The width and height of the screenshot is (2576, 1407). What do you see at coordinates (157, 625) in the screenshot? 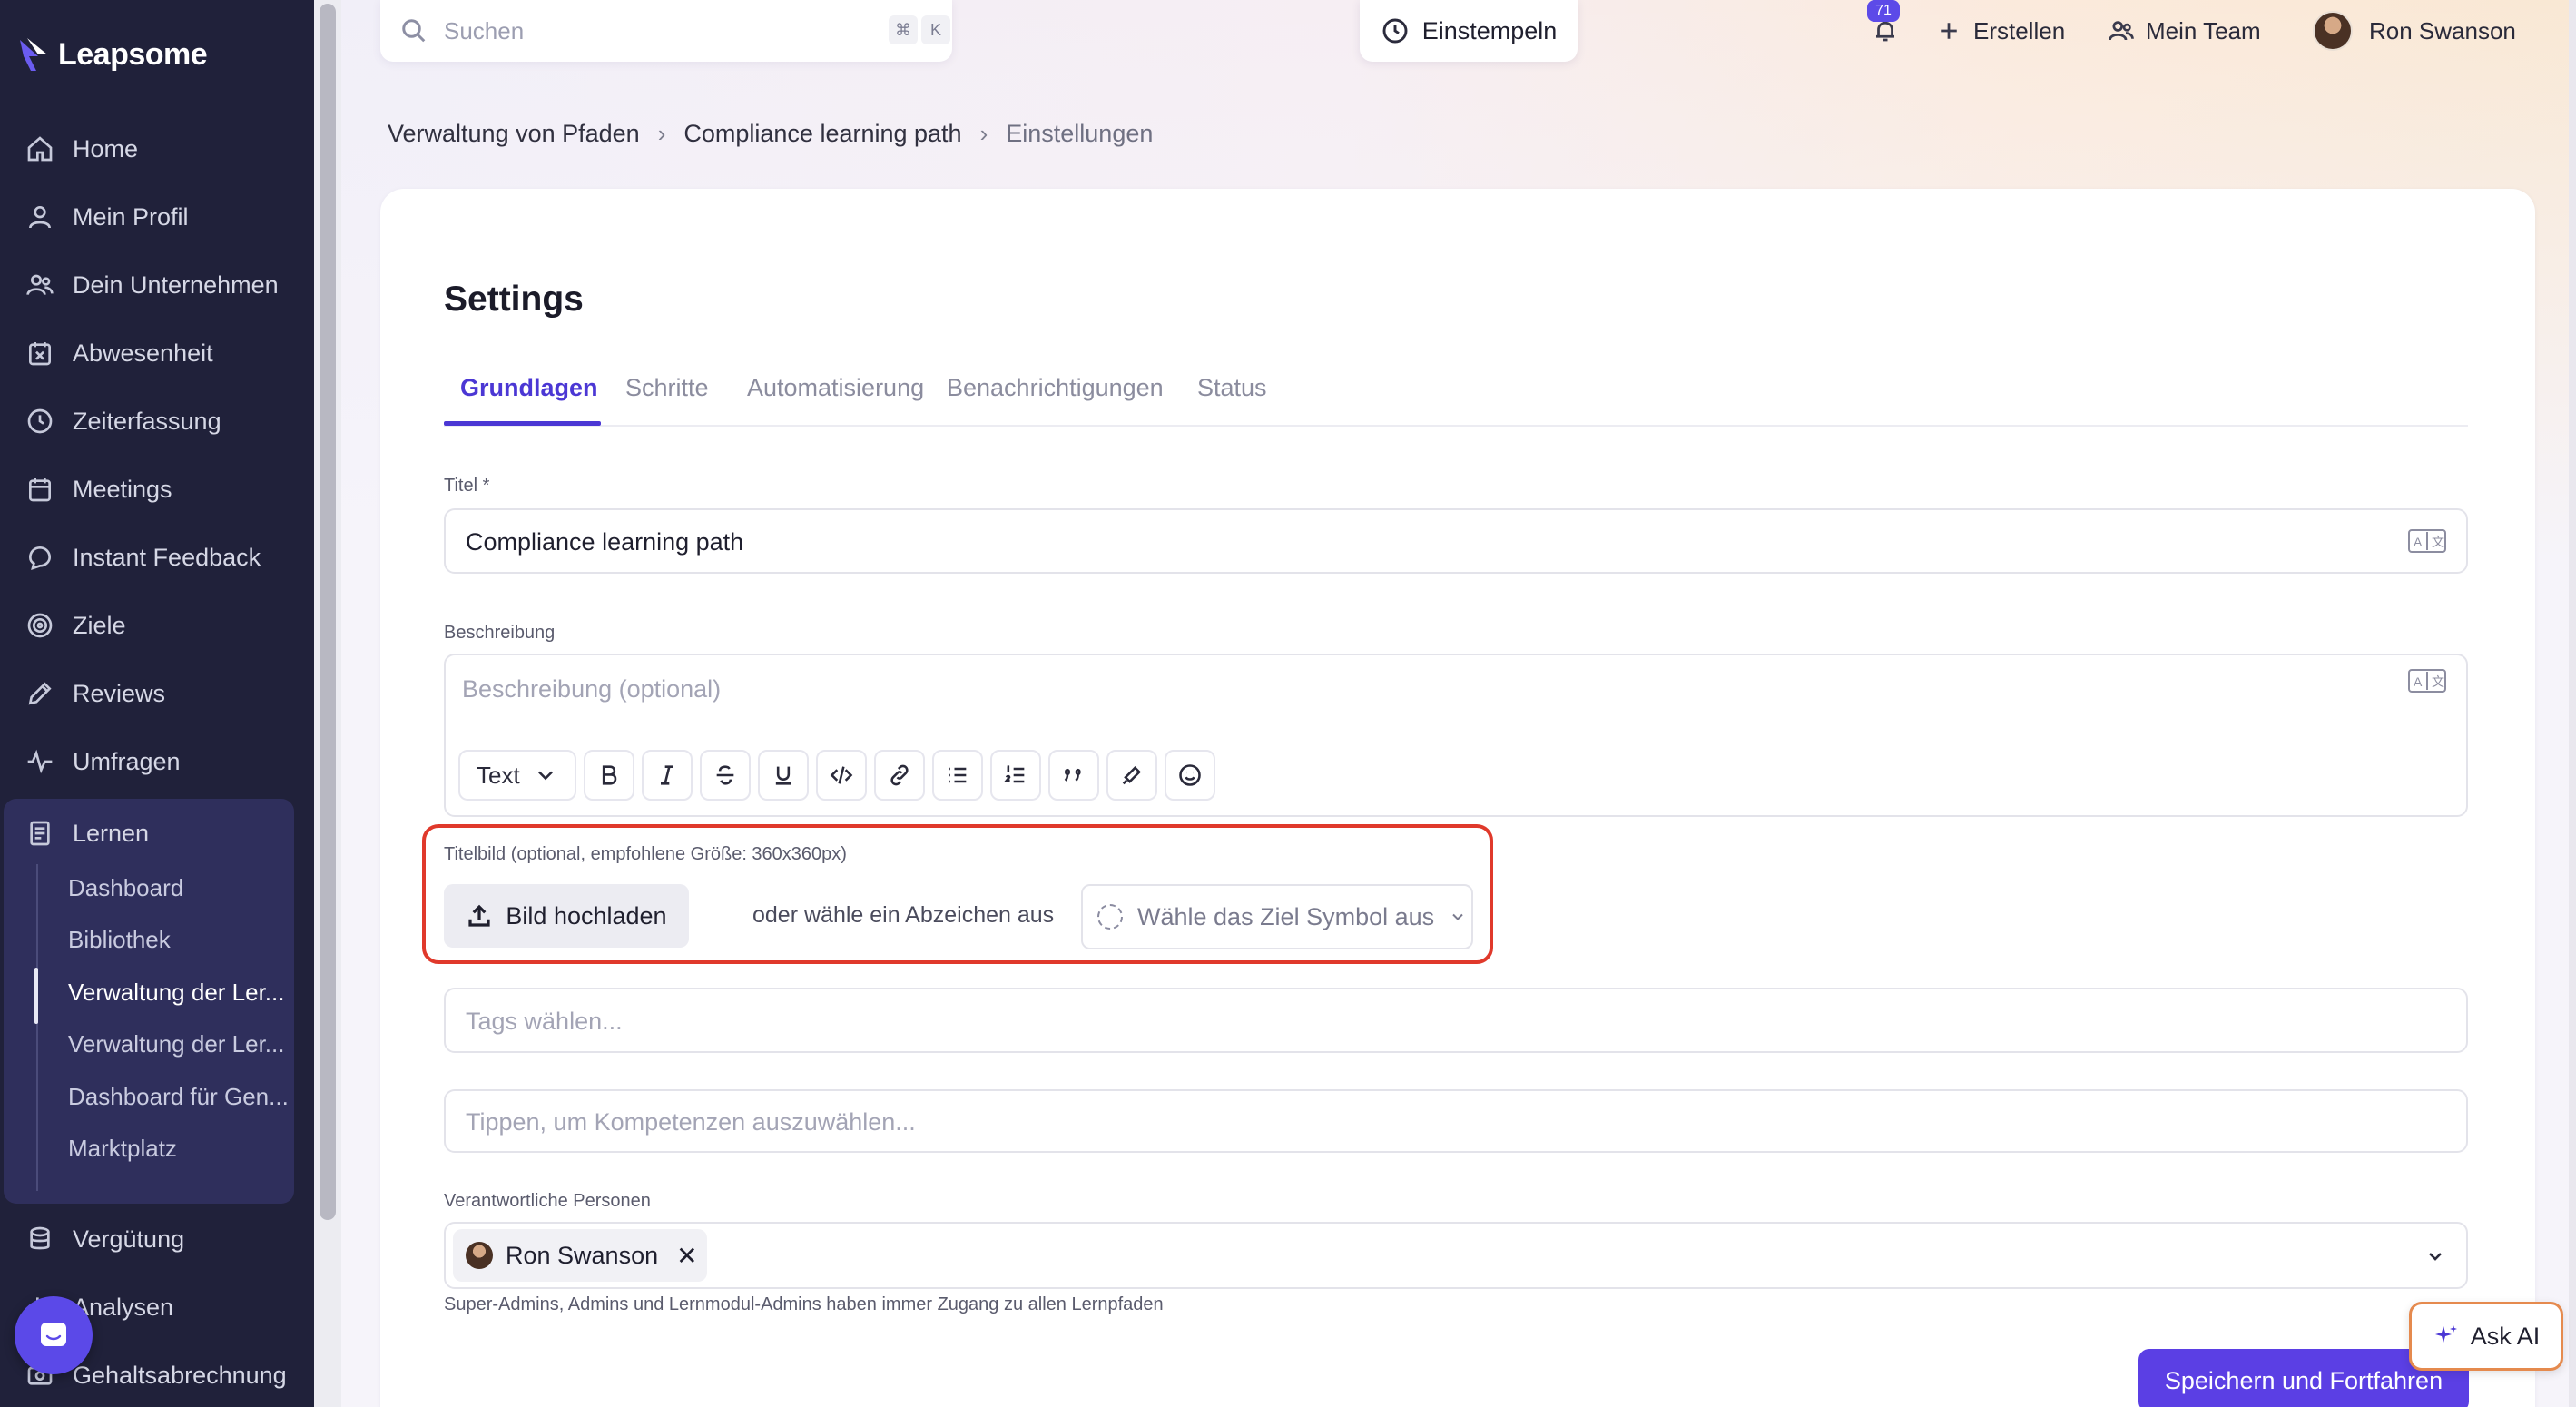
I see `sidebar-item-goals: Ziele` at bounding box center [157, 625].